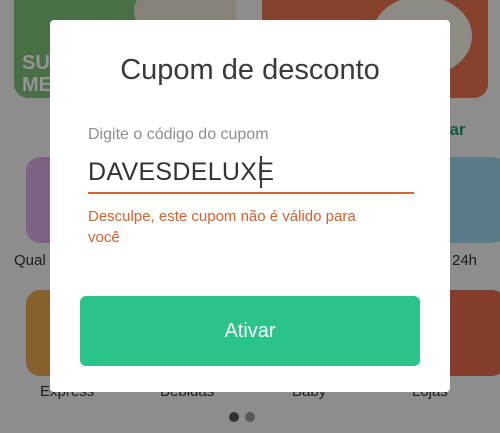 The width and height of the screenshot is (500, 433). I want to click on activate-button: Ativar, so click(250, 331).